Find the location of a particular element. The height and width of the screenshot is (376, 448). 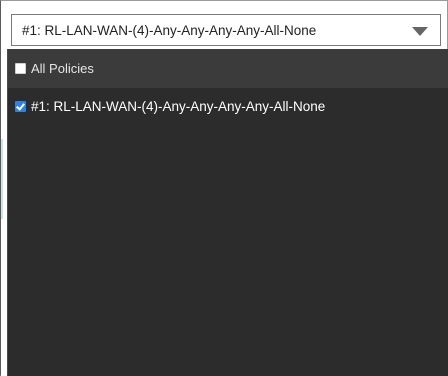

policy-option-checkbox is located at coordinates (20, 106).